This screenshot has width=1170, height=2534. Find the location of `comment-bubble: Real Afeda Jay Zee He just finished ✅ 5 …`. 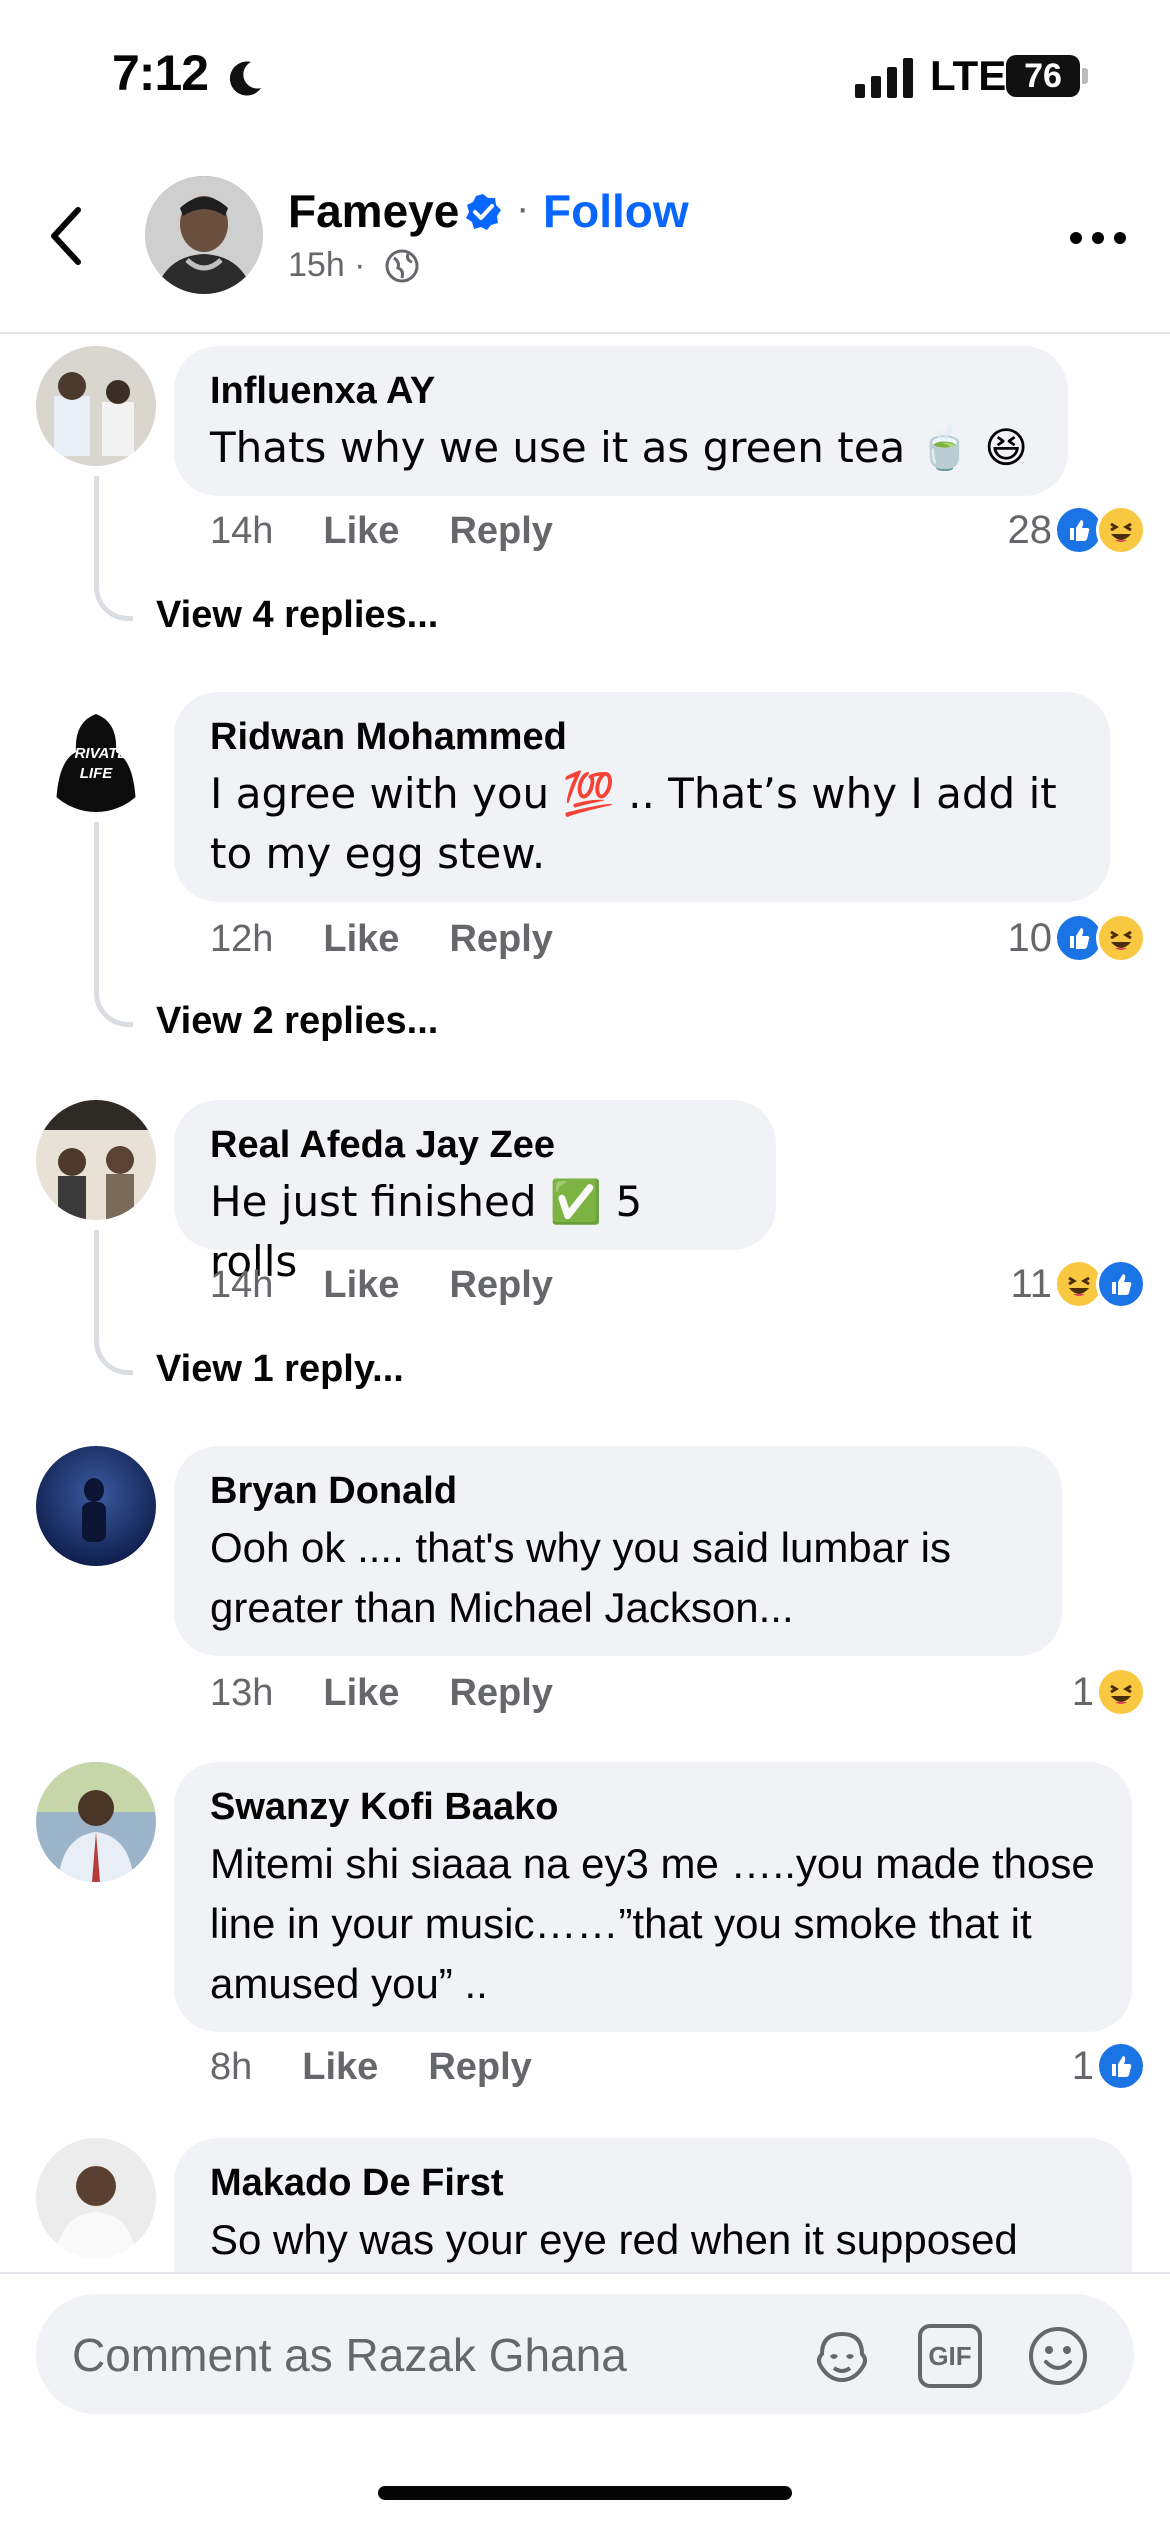

comment-bubble: Real Afeda Jay Zee He just finished ✅ 5 … is located at coordinates (475, 1193).